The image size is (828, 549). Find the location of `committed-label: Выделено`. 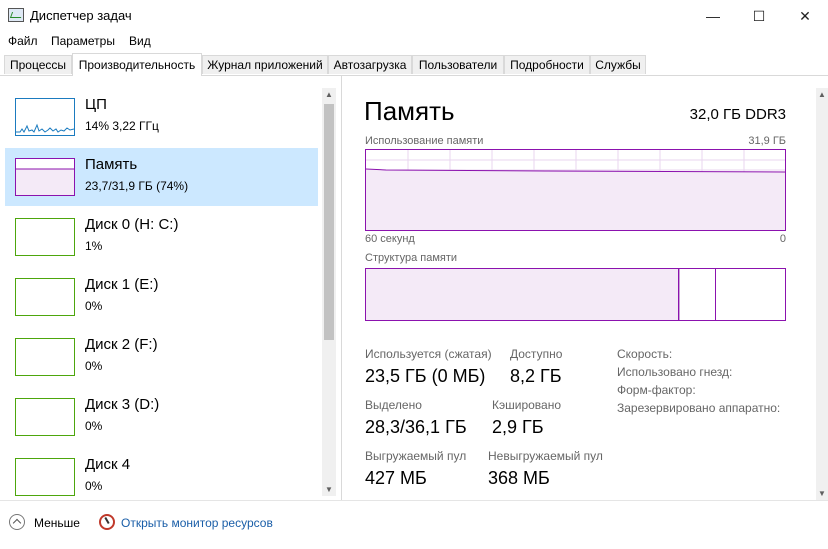

committed-label: Выделено is located at coordinates (393, 405).